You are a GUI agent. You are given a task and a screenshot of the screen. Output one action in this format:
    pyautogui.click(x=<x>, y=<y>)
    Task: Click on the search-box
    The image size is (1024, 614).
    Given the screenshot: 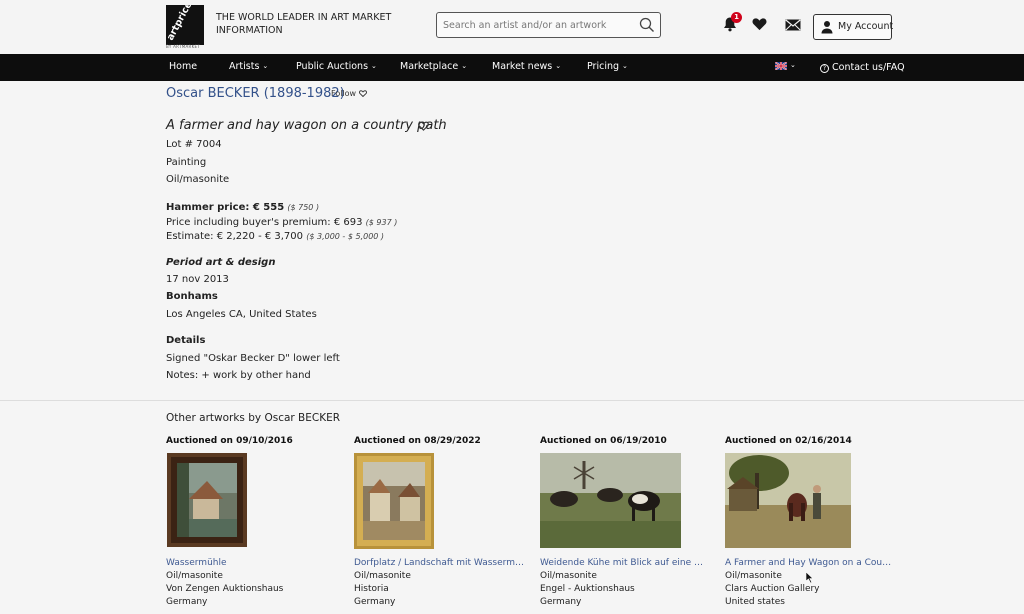 What is the action you would take?
    pyautogui.click(x=548, y=25)
    